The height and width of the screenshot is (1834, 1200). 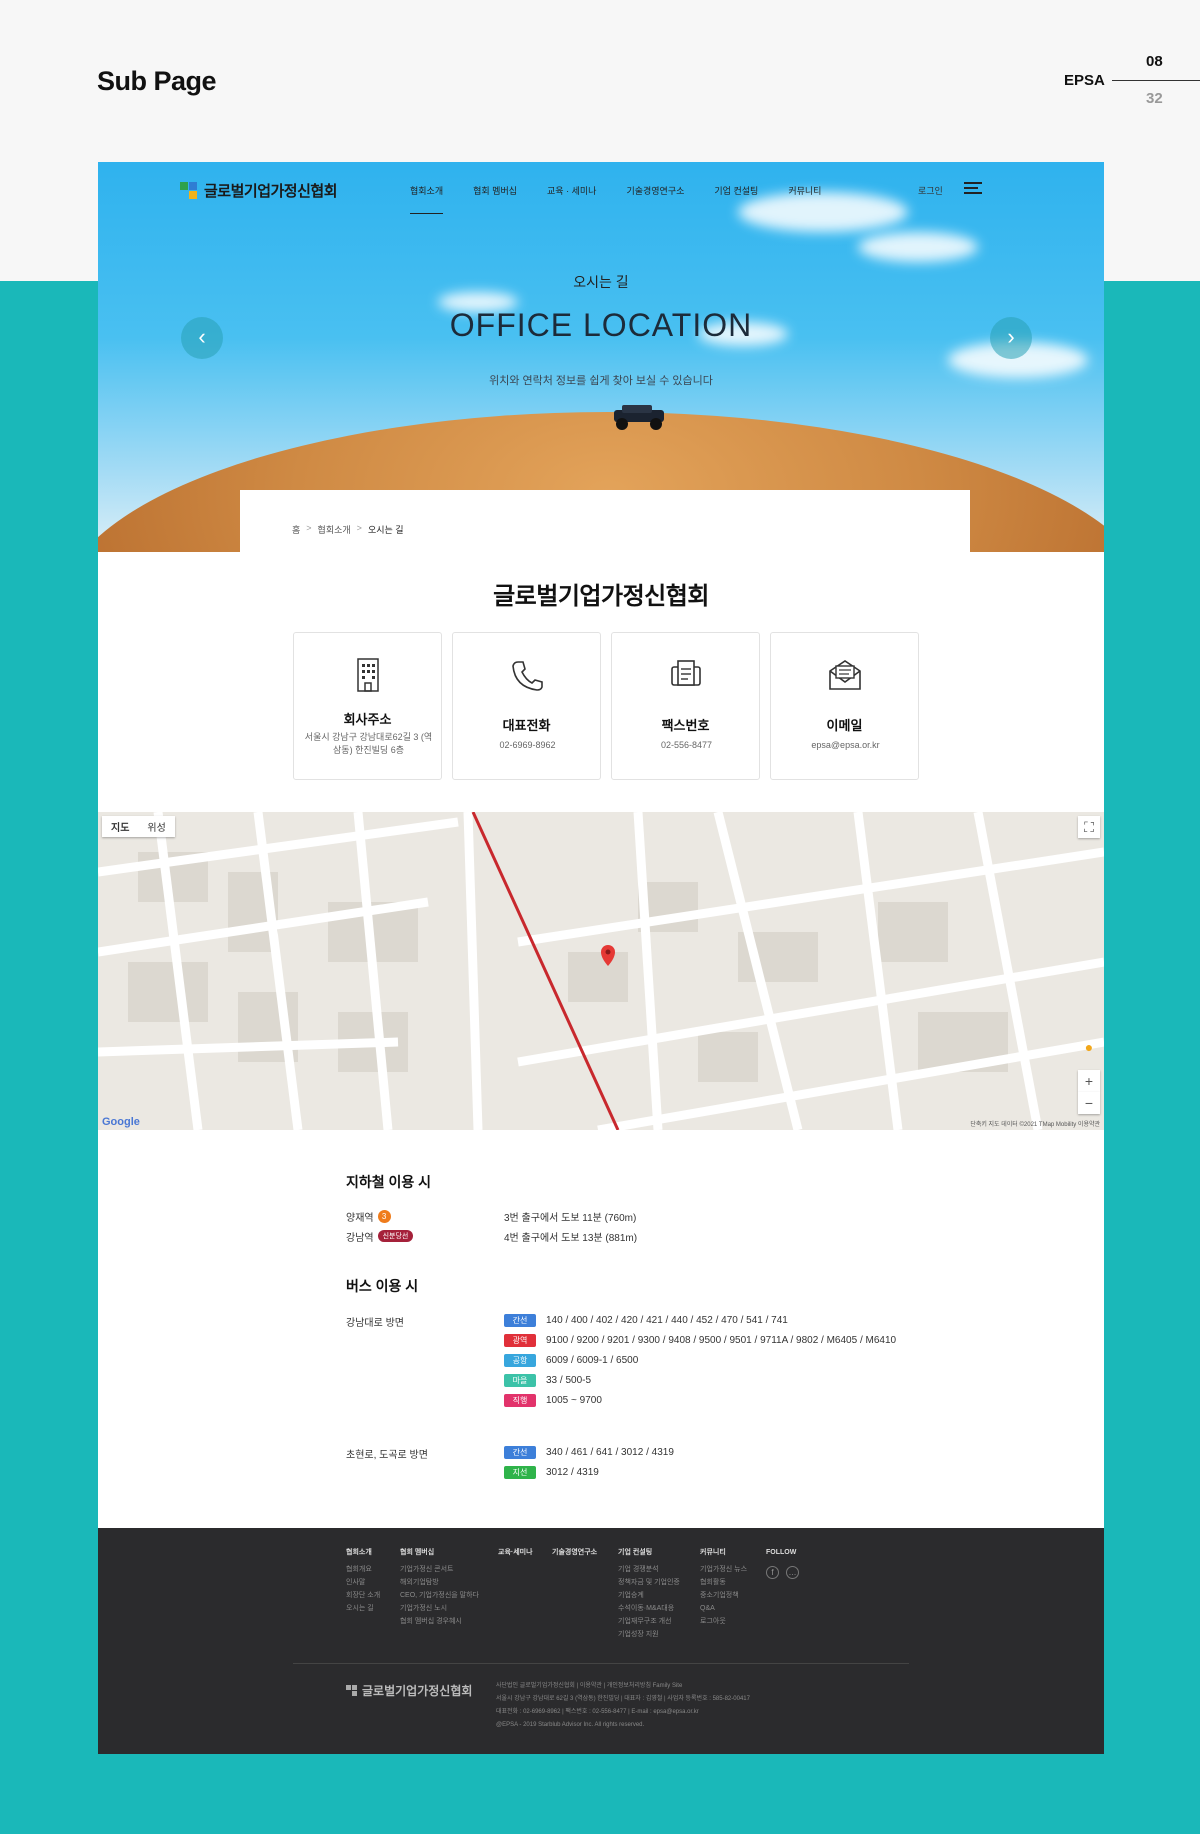 I want to click on line-3-badge: 3, so click(x=384, y=1216).